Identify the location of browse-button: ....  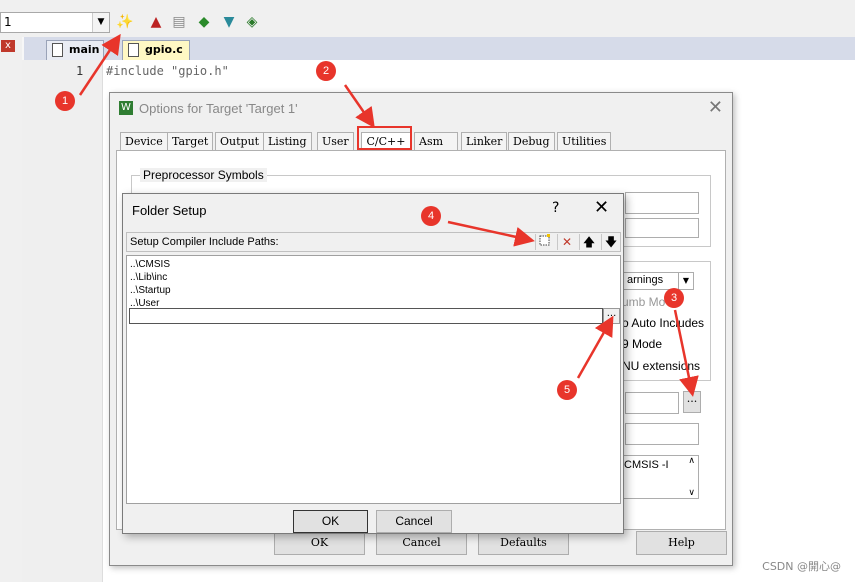
(611, 316).